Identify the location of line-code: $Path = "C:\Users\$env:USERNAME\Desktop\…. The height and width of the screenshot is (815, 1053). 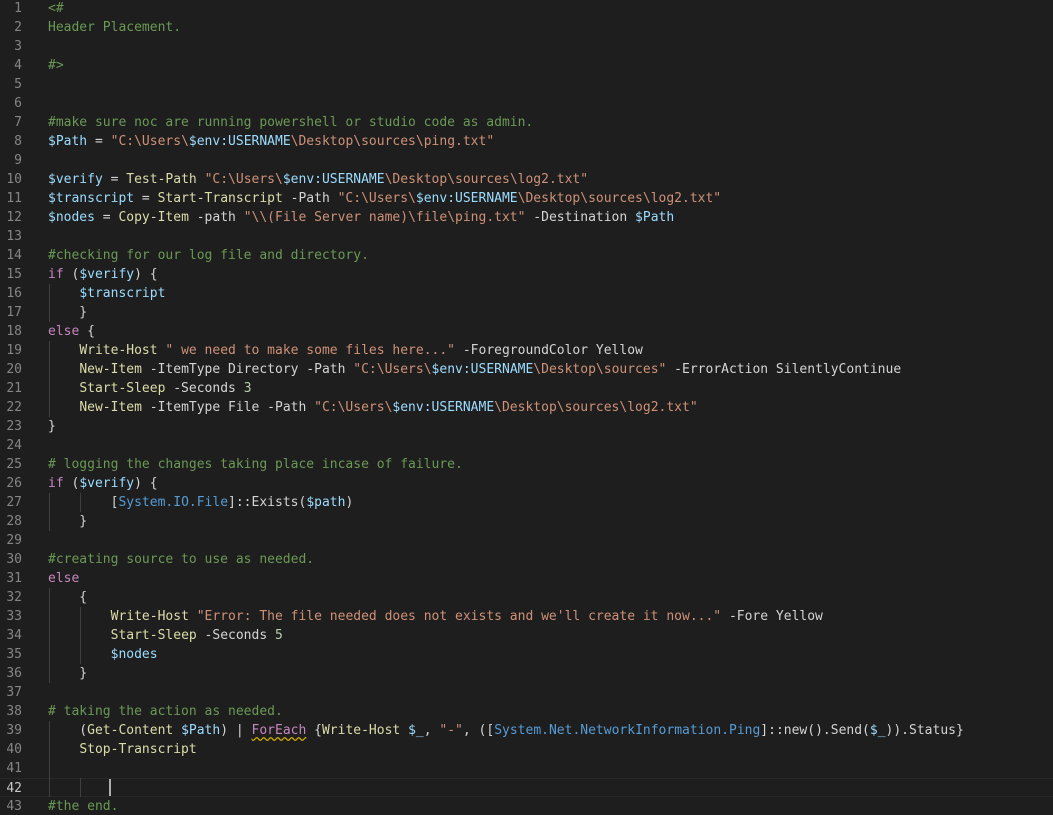
(271, 141).